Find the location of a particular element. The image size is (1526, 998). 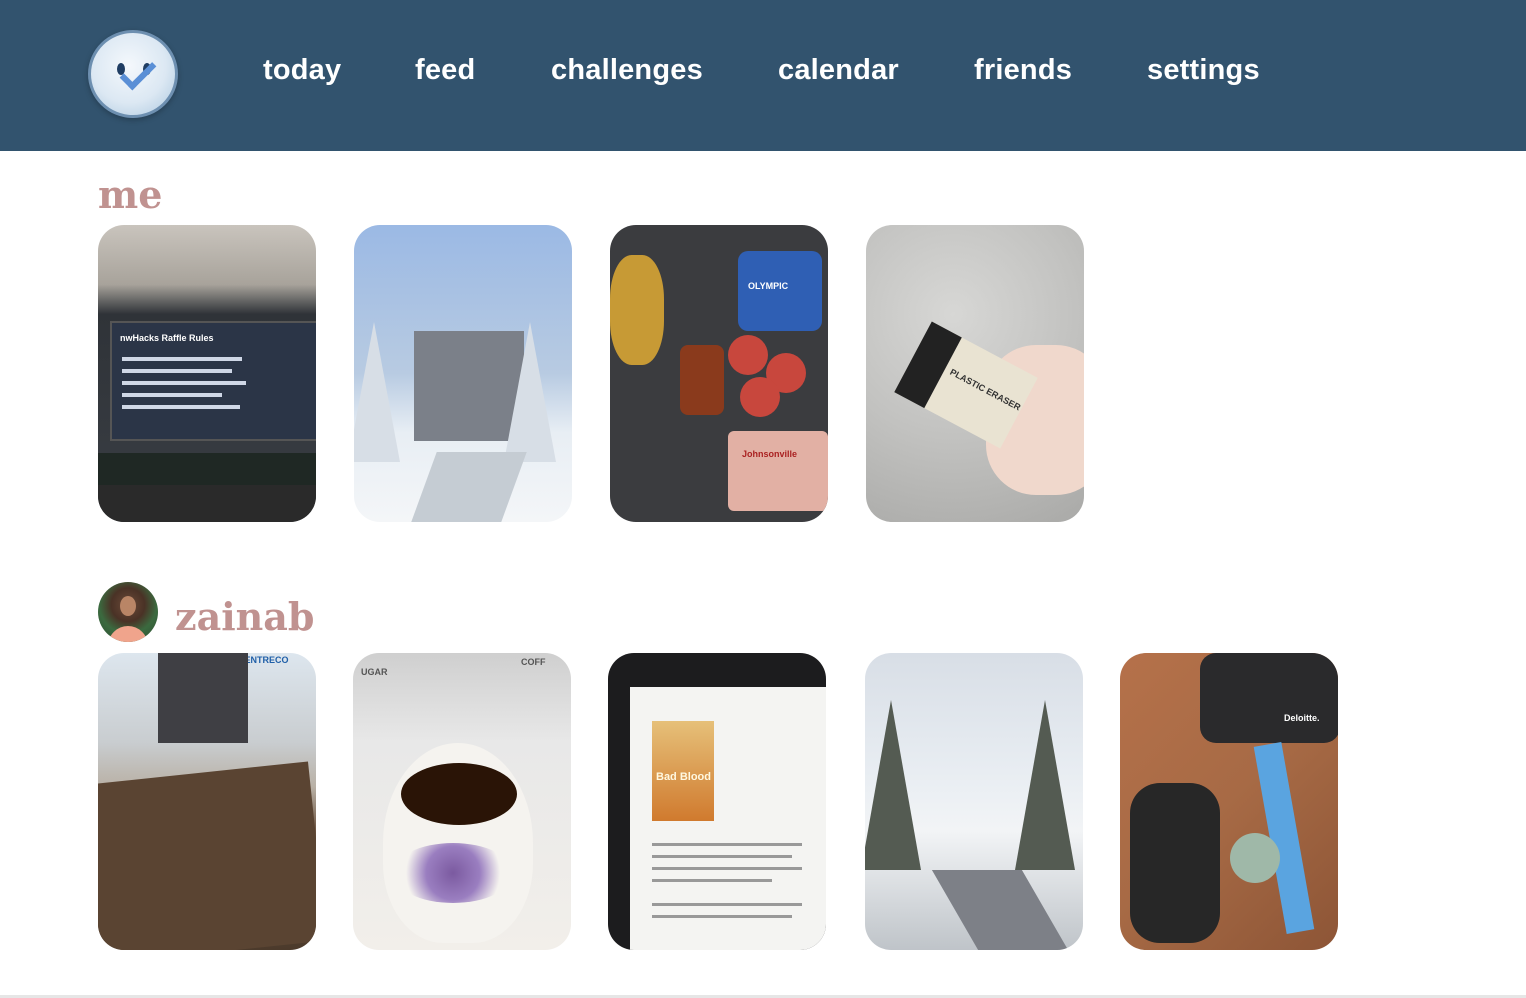

photo-me-3: OLYMPIC Johnsonville is located at coordinates (719, 373).